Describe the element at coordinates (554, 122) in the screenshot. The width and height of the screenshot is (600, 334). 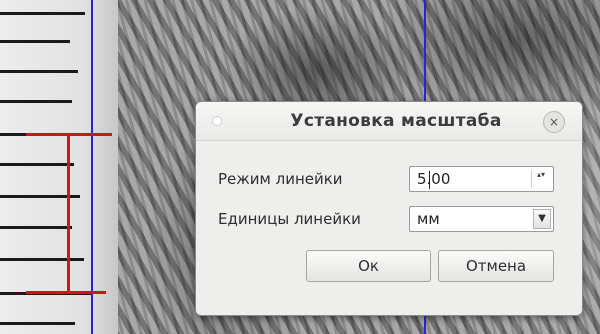
I see `close-button: ×` at that location.